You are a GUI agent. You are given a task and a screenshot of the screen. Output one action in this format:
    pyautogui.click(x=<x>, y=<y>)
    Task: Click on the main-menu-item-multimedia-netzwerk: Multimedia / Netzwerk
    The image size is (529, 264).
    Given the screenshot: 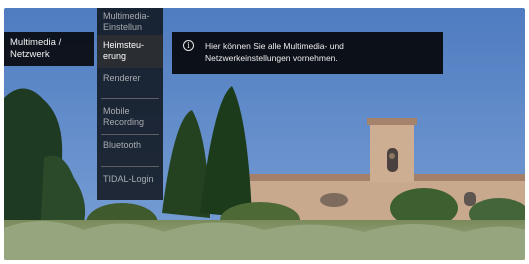 What is the action you would take?
    pyautogui.click(x=49, y=49)
    